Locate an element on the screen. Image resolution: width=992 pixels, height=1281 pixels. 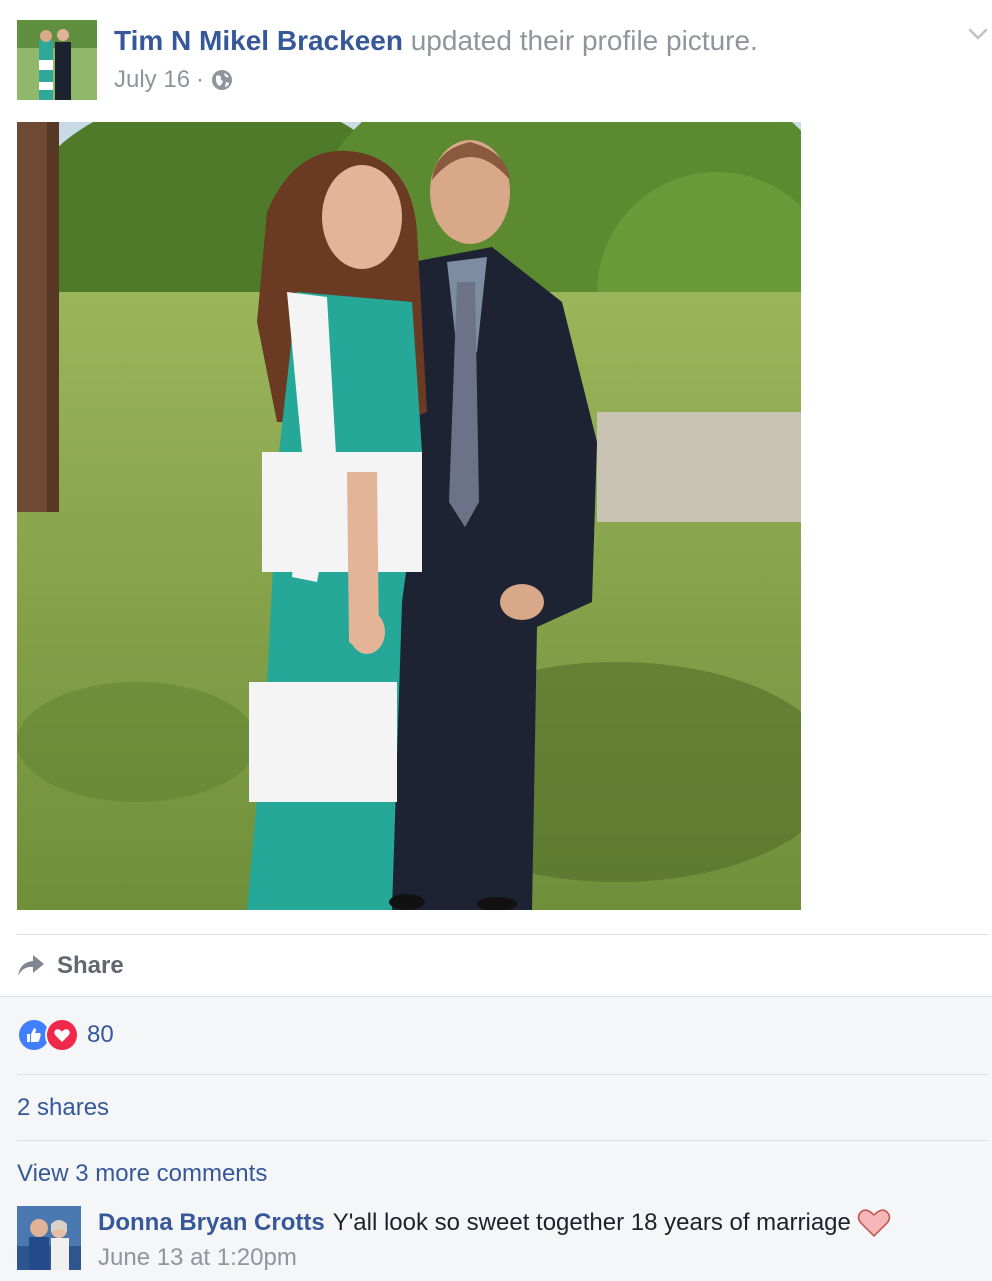
share-label: Share is located at coordinates (90, 965).